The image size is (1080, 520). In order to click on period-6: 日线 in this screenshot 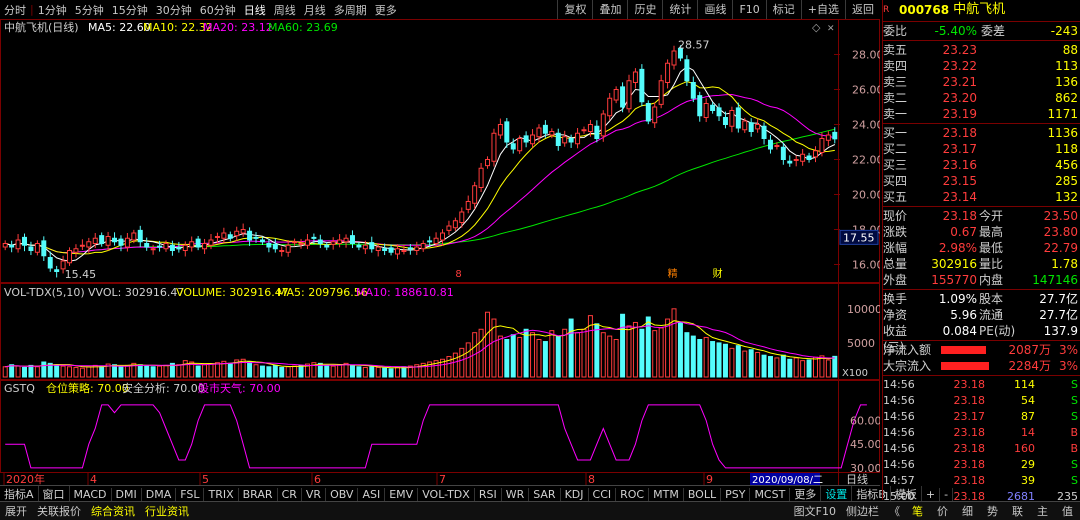, I will do `click(255, 10)`.